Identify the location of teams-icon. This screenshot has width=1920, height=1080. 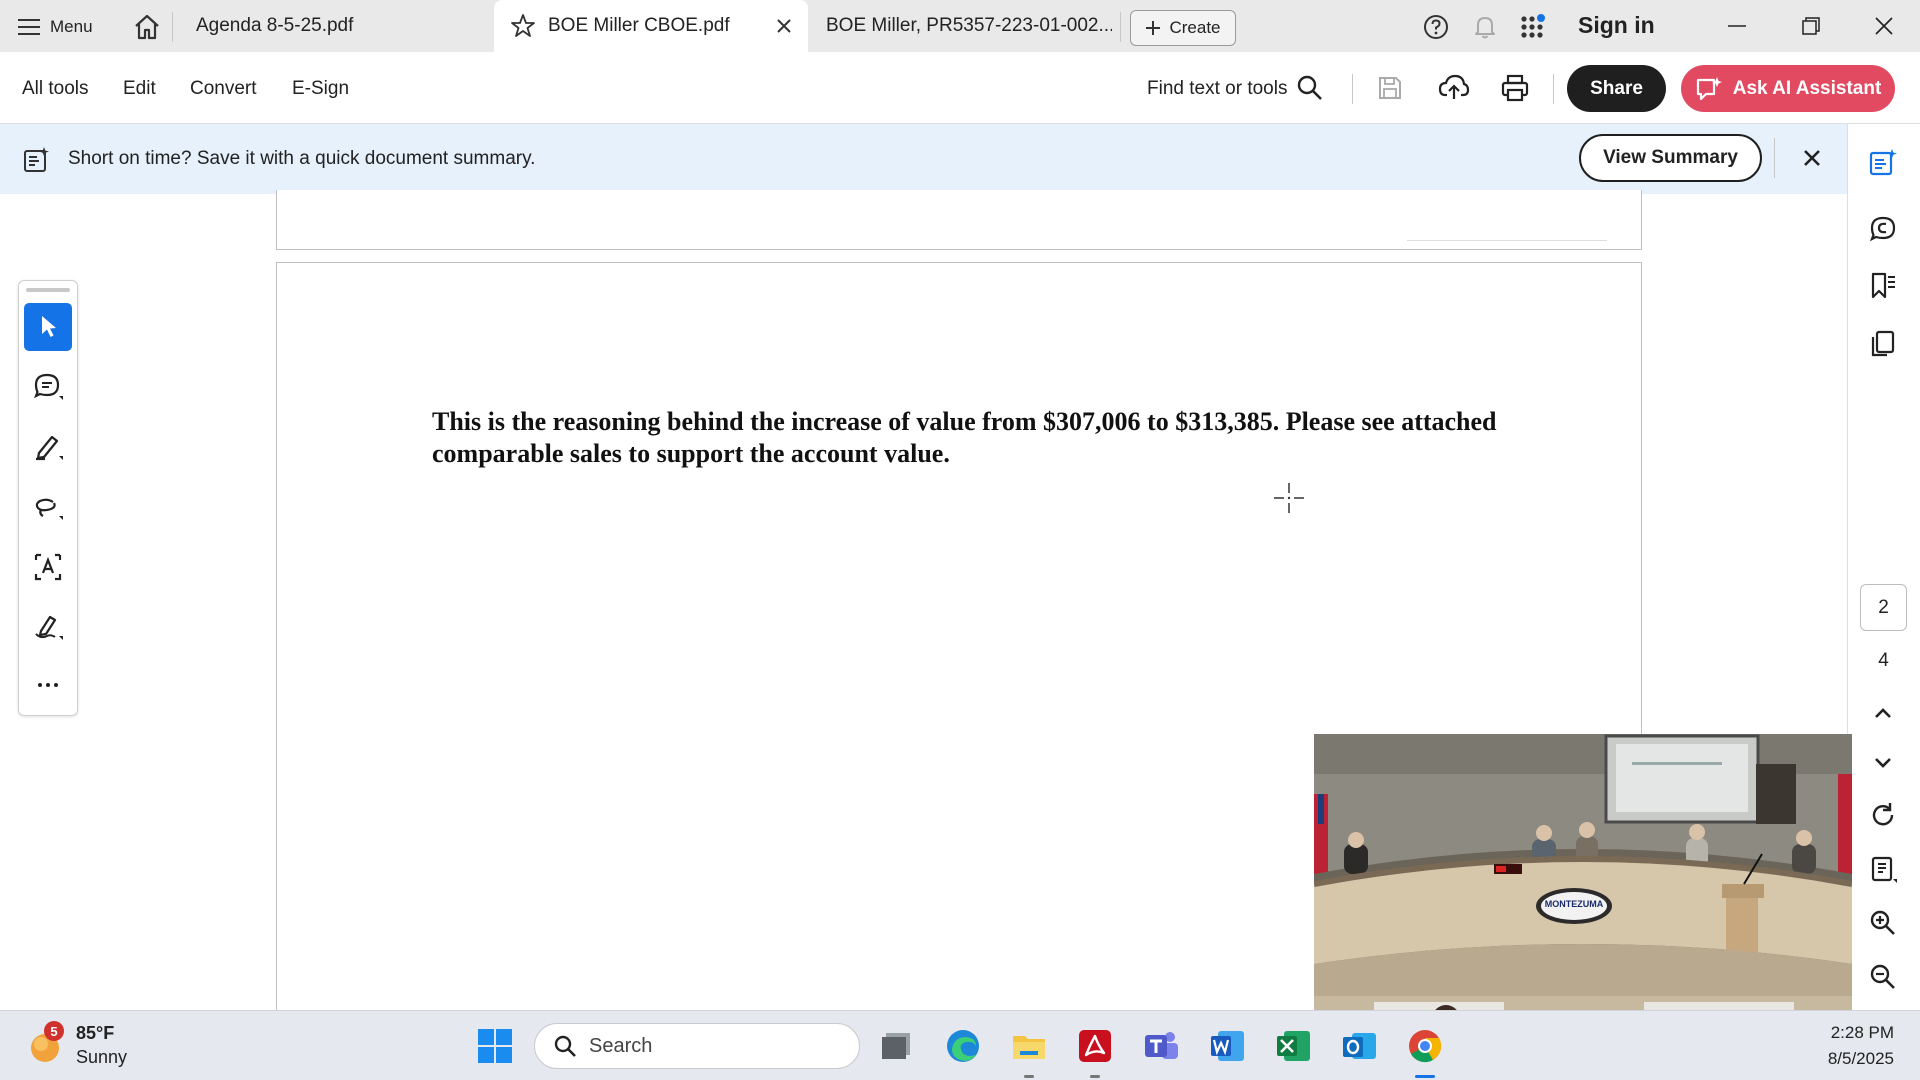
(1161, 1045).